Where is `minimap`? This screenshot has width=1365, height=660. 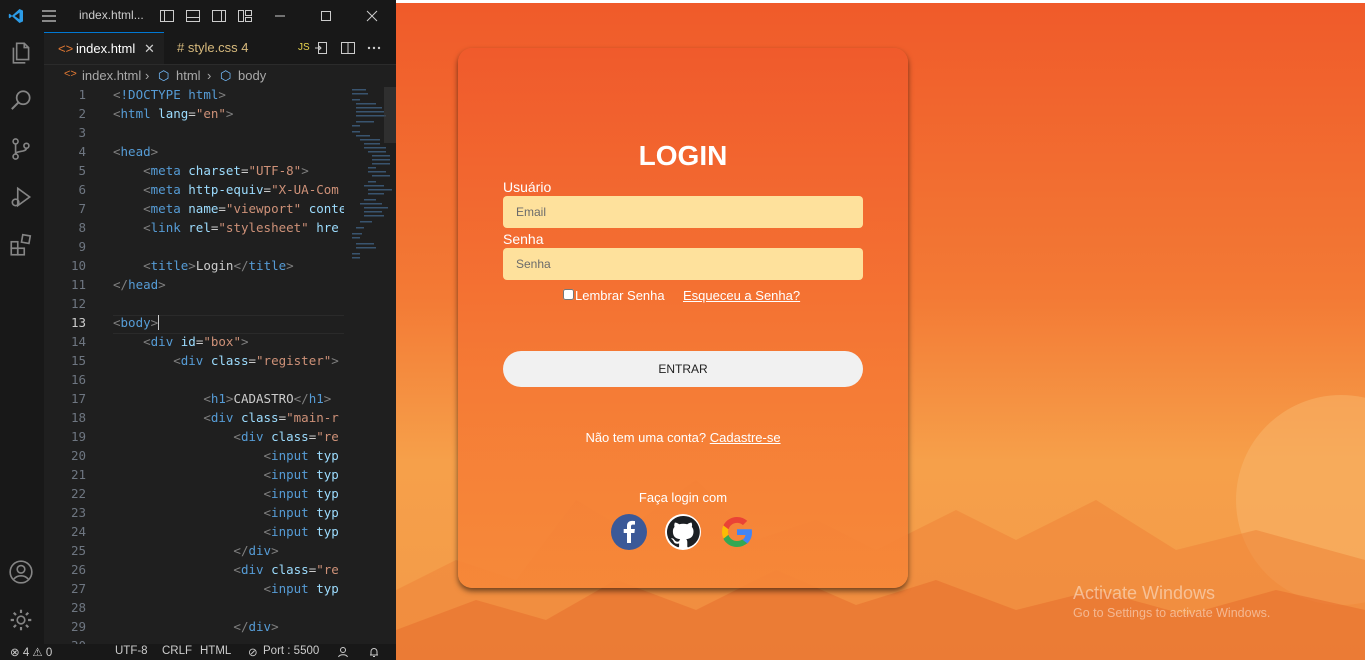
minimap is located at coordinates (373, 365).